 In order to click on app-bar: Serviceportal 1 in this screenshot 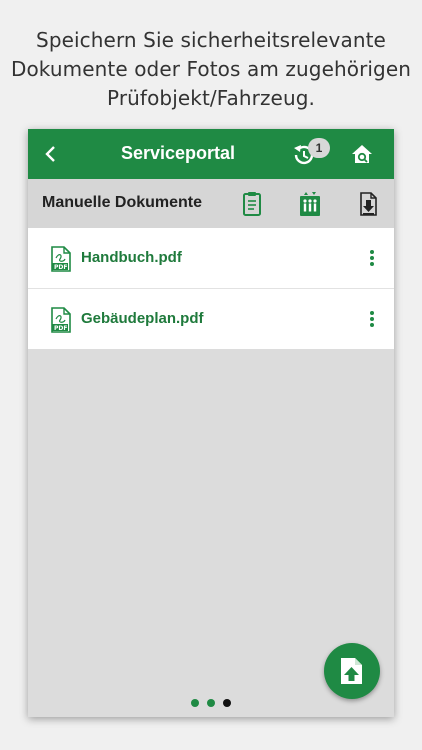, I will do `click(211, 154)`.